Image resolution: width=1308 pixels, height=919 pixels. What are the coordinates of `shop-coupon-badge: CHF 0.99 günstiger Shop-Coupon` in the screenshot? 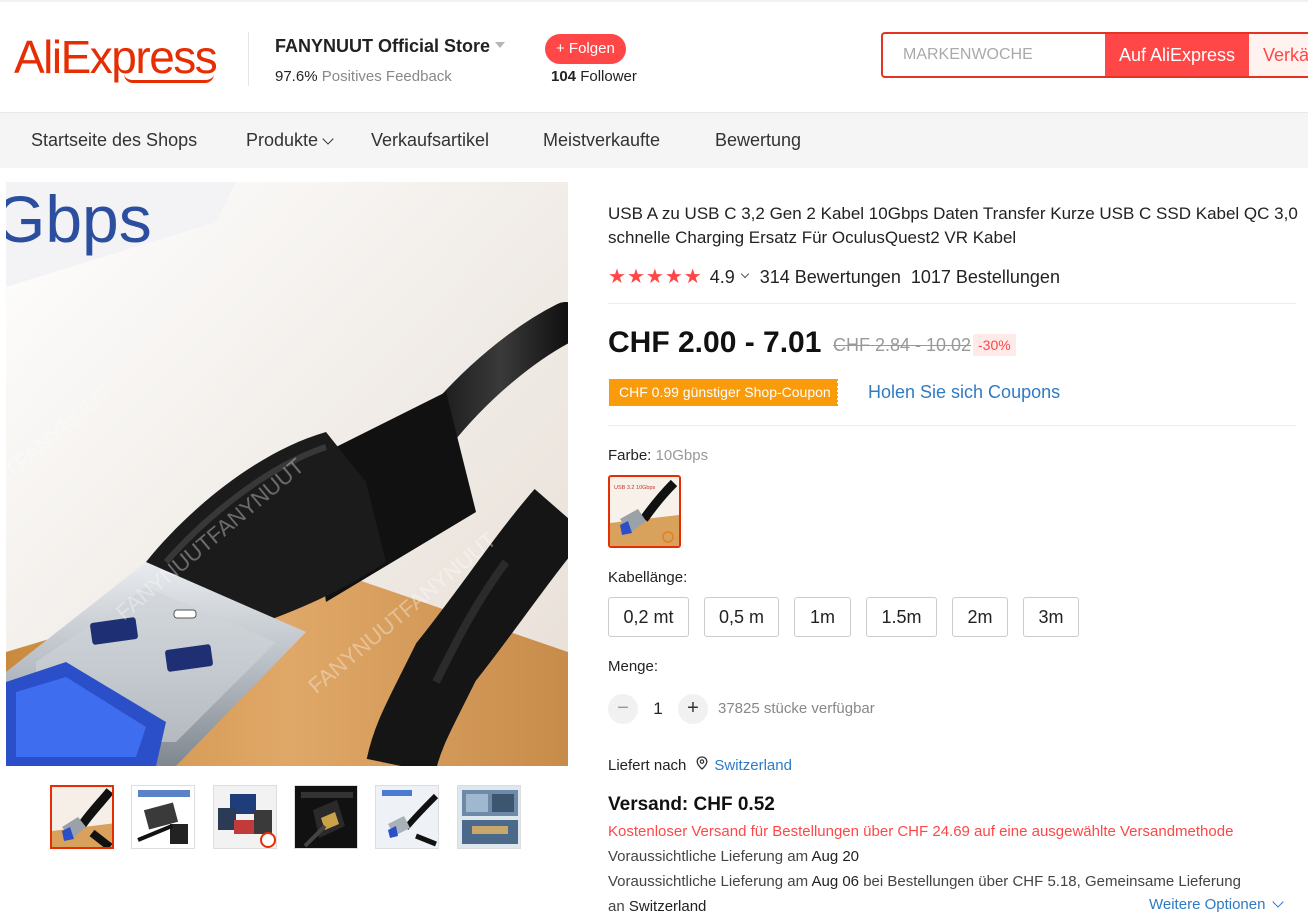 It's located at (724, 392).